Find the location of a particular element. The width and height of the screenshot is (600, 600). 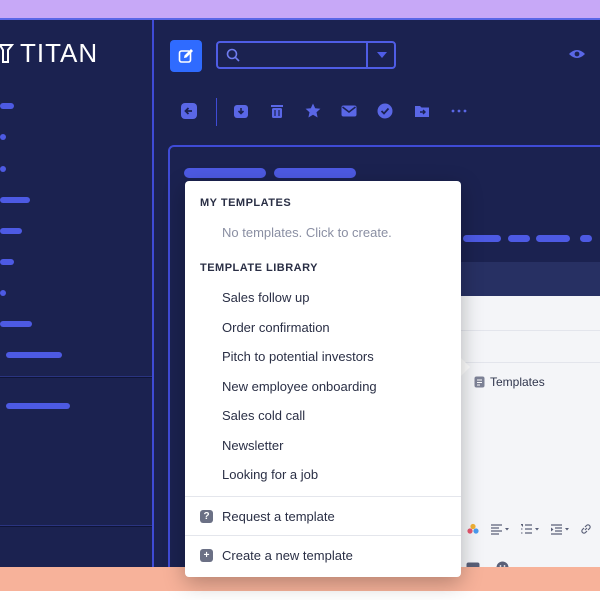

my-templates-heading: MY TEMPLATES is located at coordinates (246, 203).